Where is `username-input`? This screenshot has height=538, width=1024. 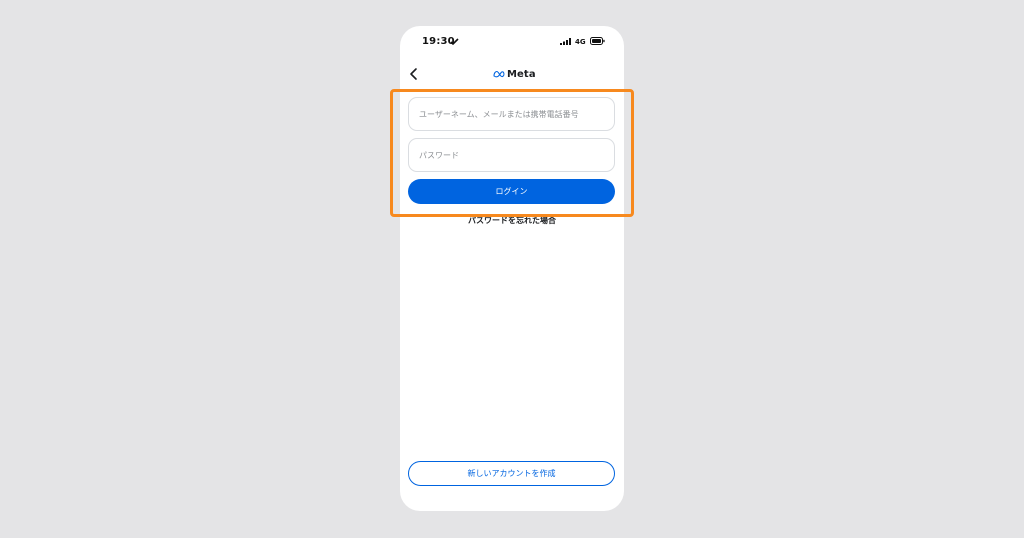 username-input is located at coordinates (511, 114).